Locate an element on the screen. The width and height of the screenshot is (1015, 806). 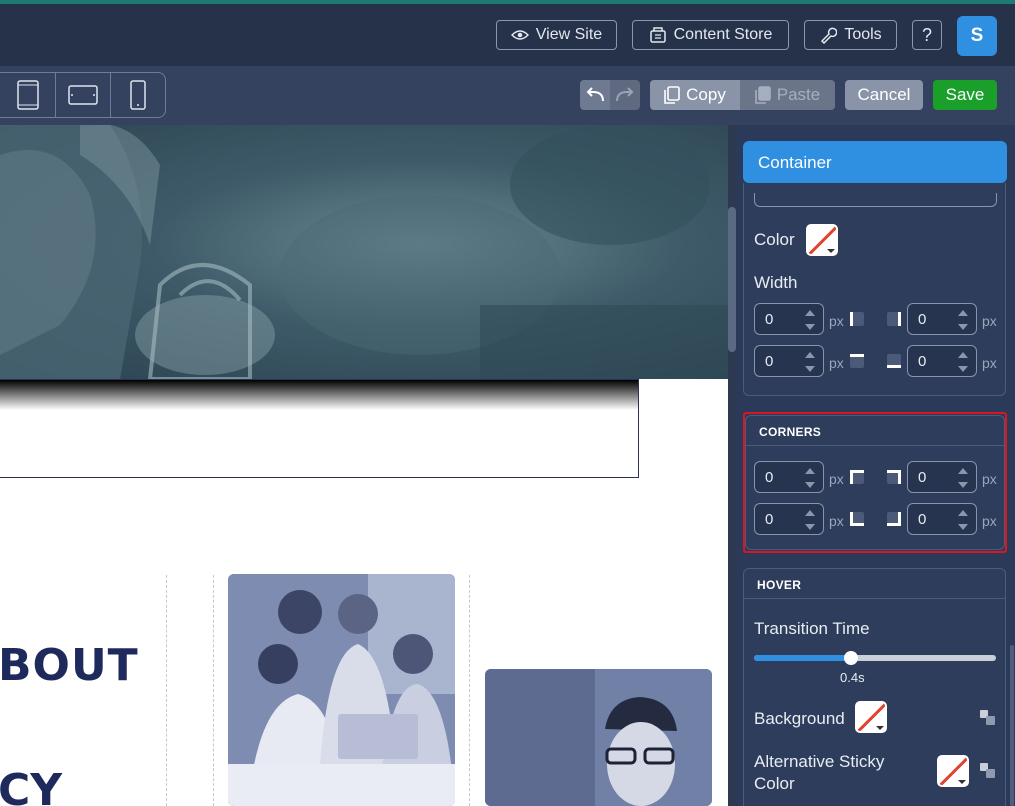
border-width-label: Width is located at coordinates (776, 282).